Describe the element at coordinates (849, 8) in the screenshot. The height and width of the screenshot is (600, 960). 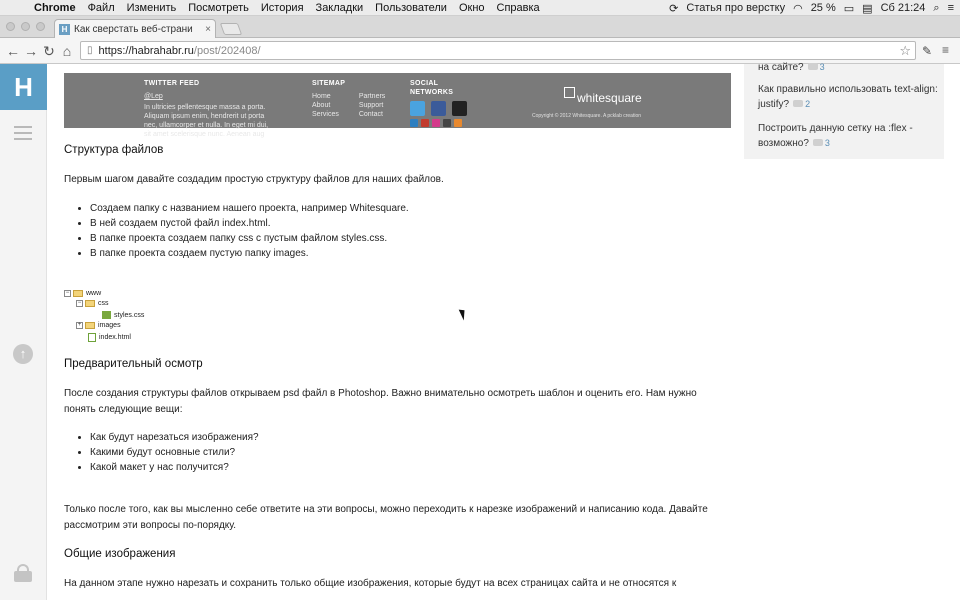
I see `battery-icon: ▭` at that location.